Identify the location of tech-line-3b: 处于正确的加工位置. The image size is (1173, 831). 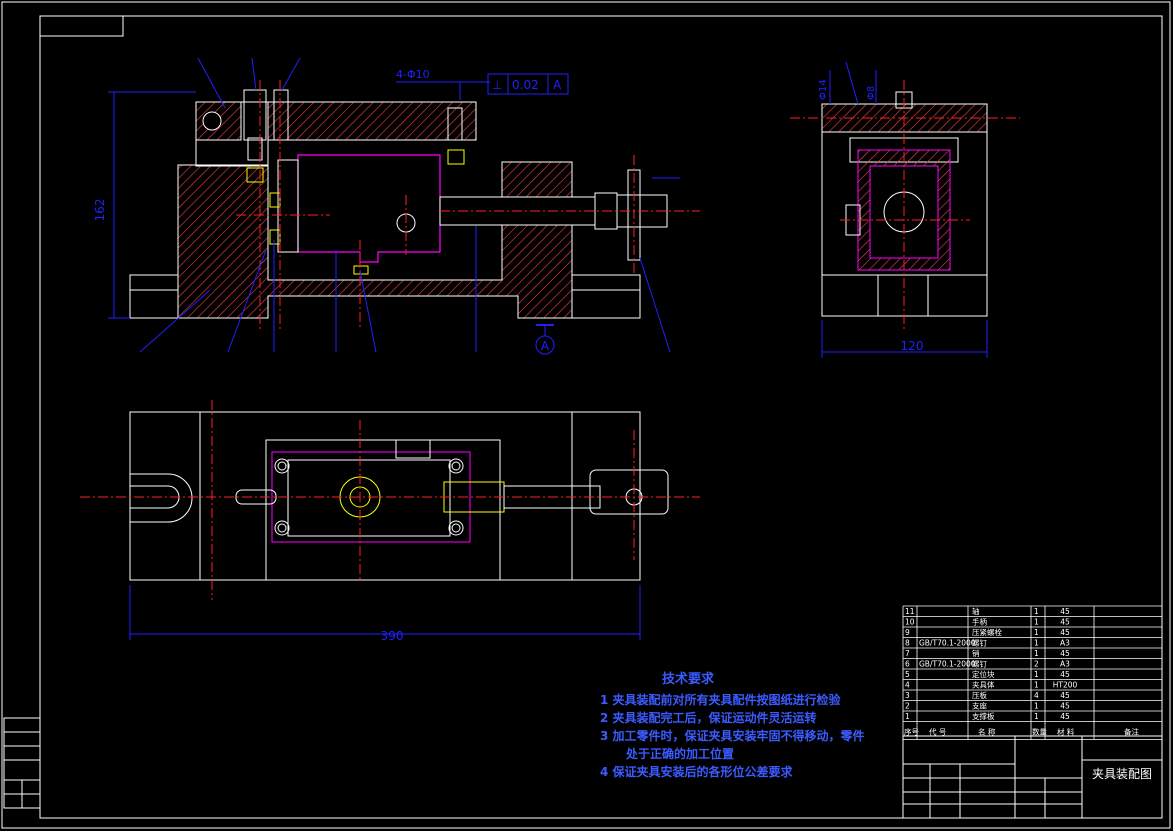
(680, 754).